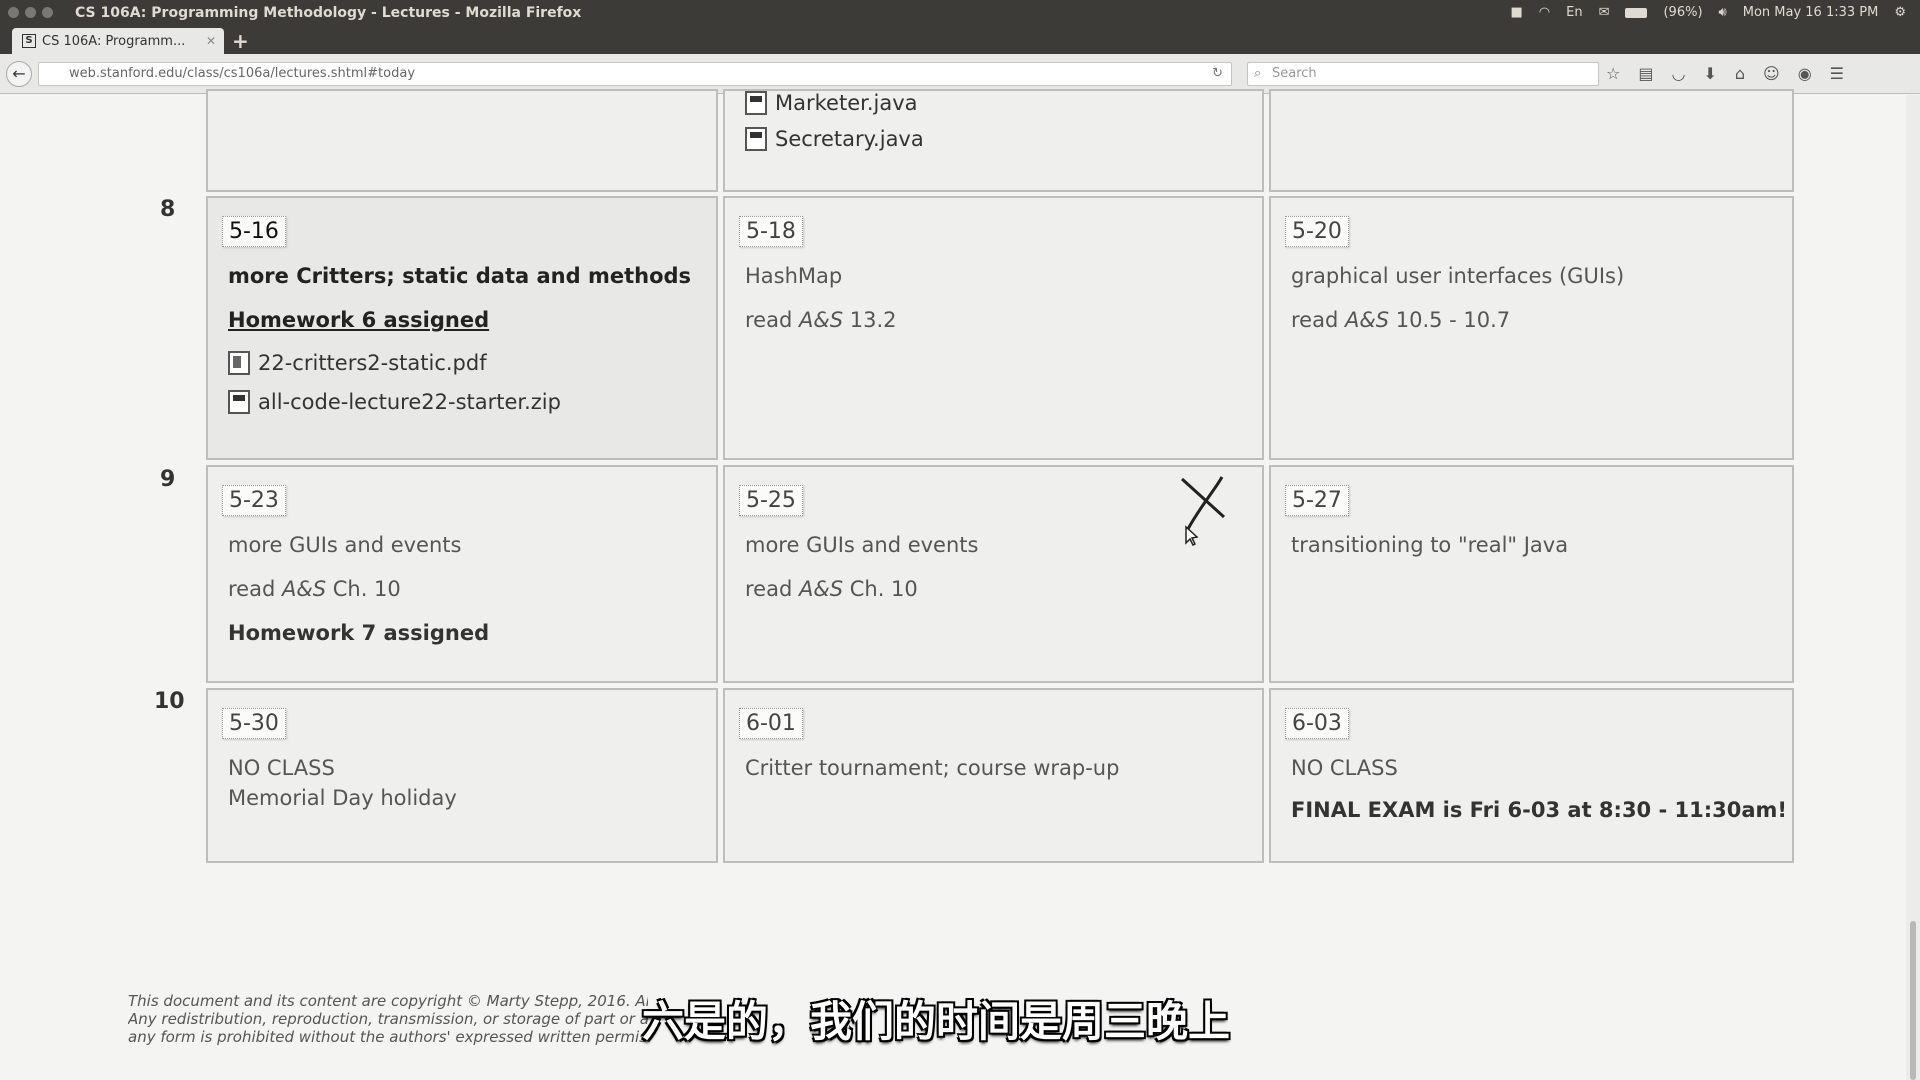 The height and width of the screenshot is (1080, 1920). I want to click on system-tray: ■ ◠ En ✉ (96%) 🔊︎ Mon May 16 1:33 PM ⚙, so click(1708, 12).